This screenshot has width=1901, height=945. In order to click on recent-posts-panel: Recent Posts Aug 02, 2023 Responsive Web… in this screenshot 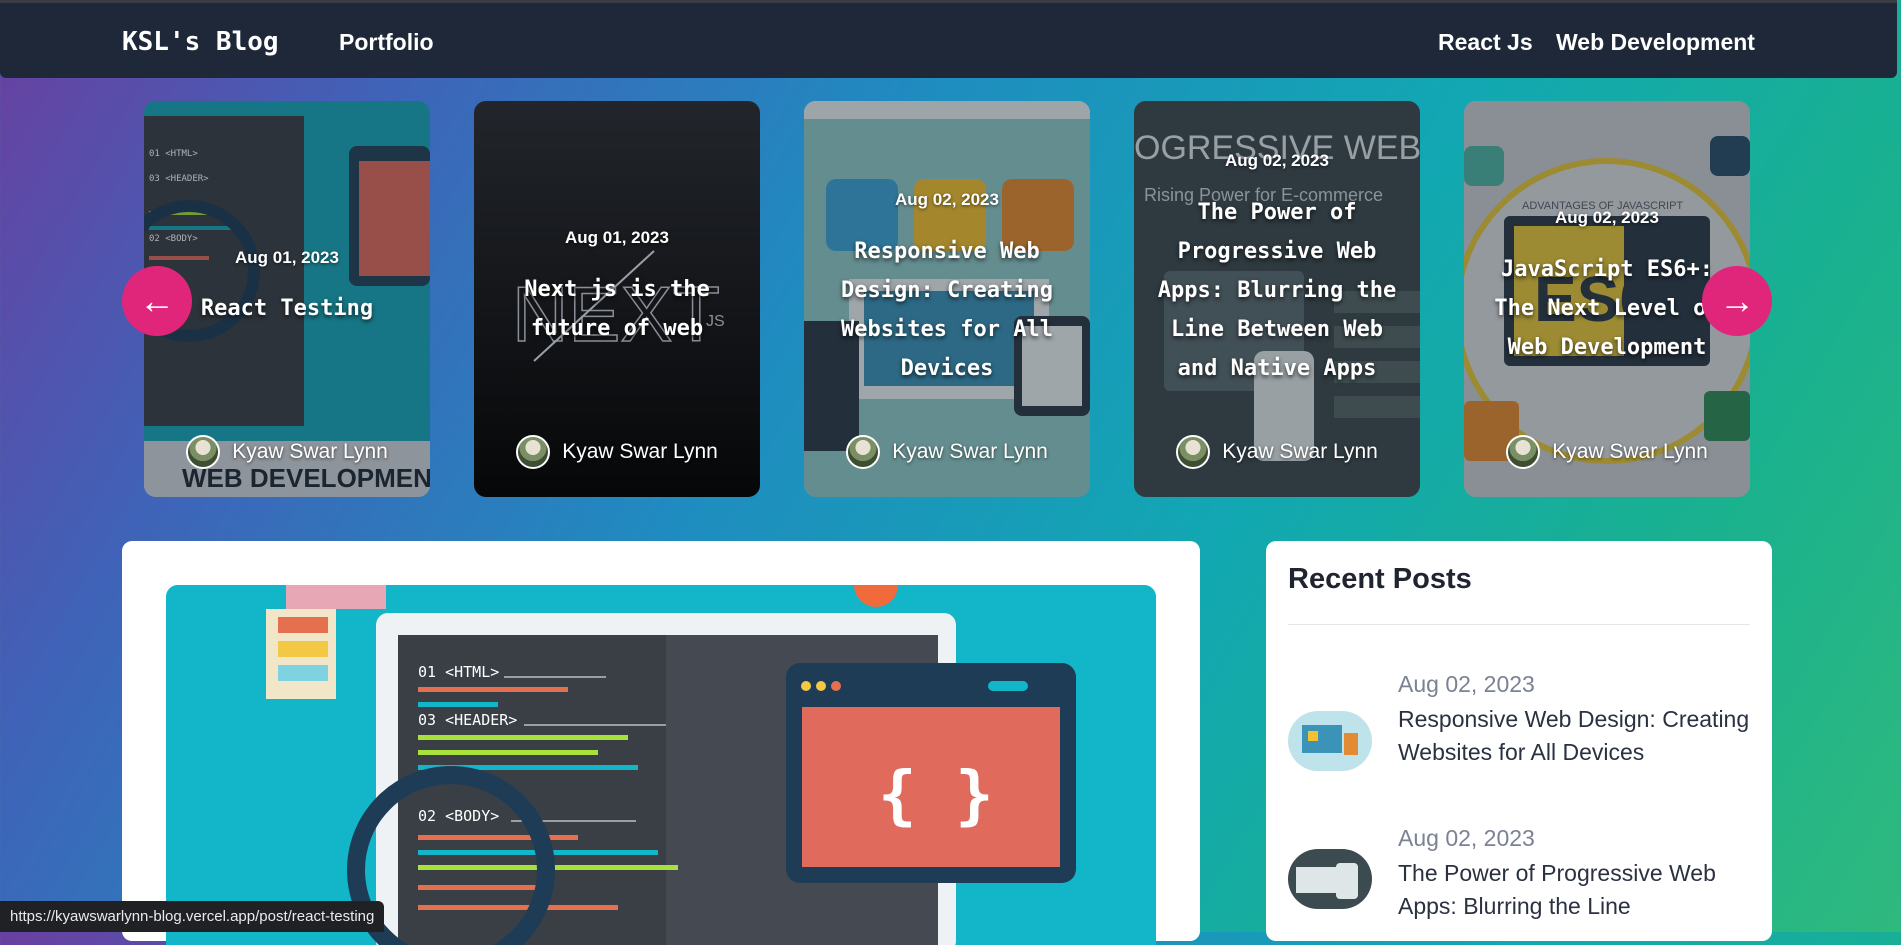, I will do `click(1519, 741)`.